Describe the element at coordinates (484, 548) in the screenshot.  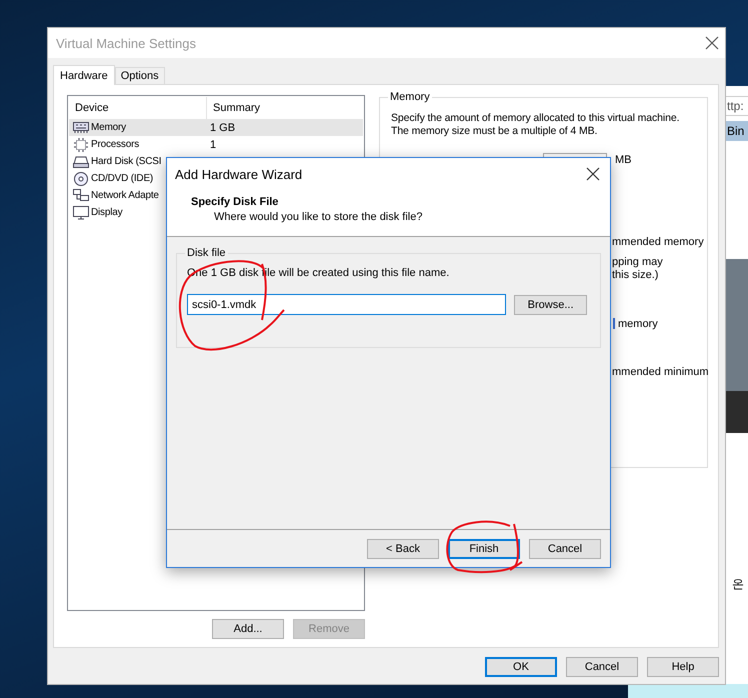
I see `wizard-button: Finish` at that location.